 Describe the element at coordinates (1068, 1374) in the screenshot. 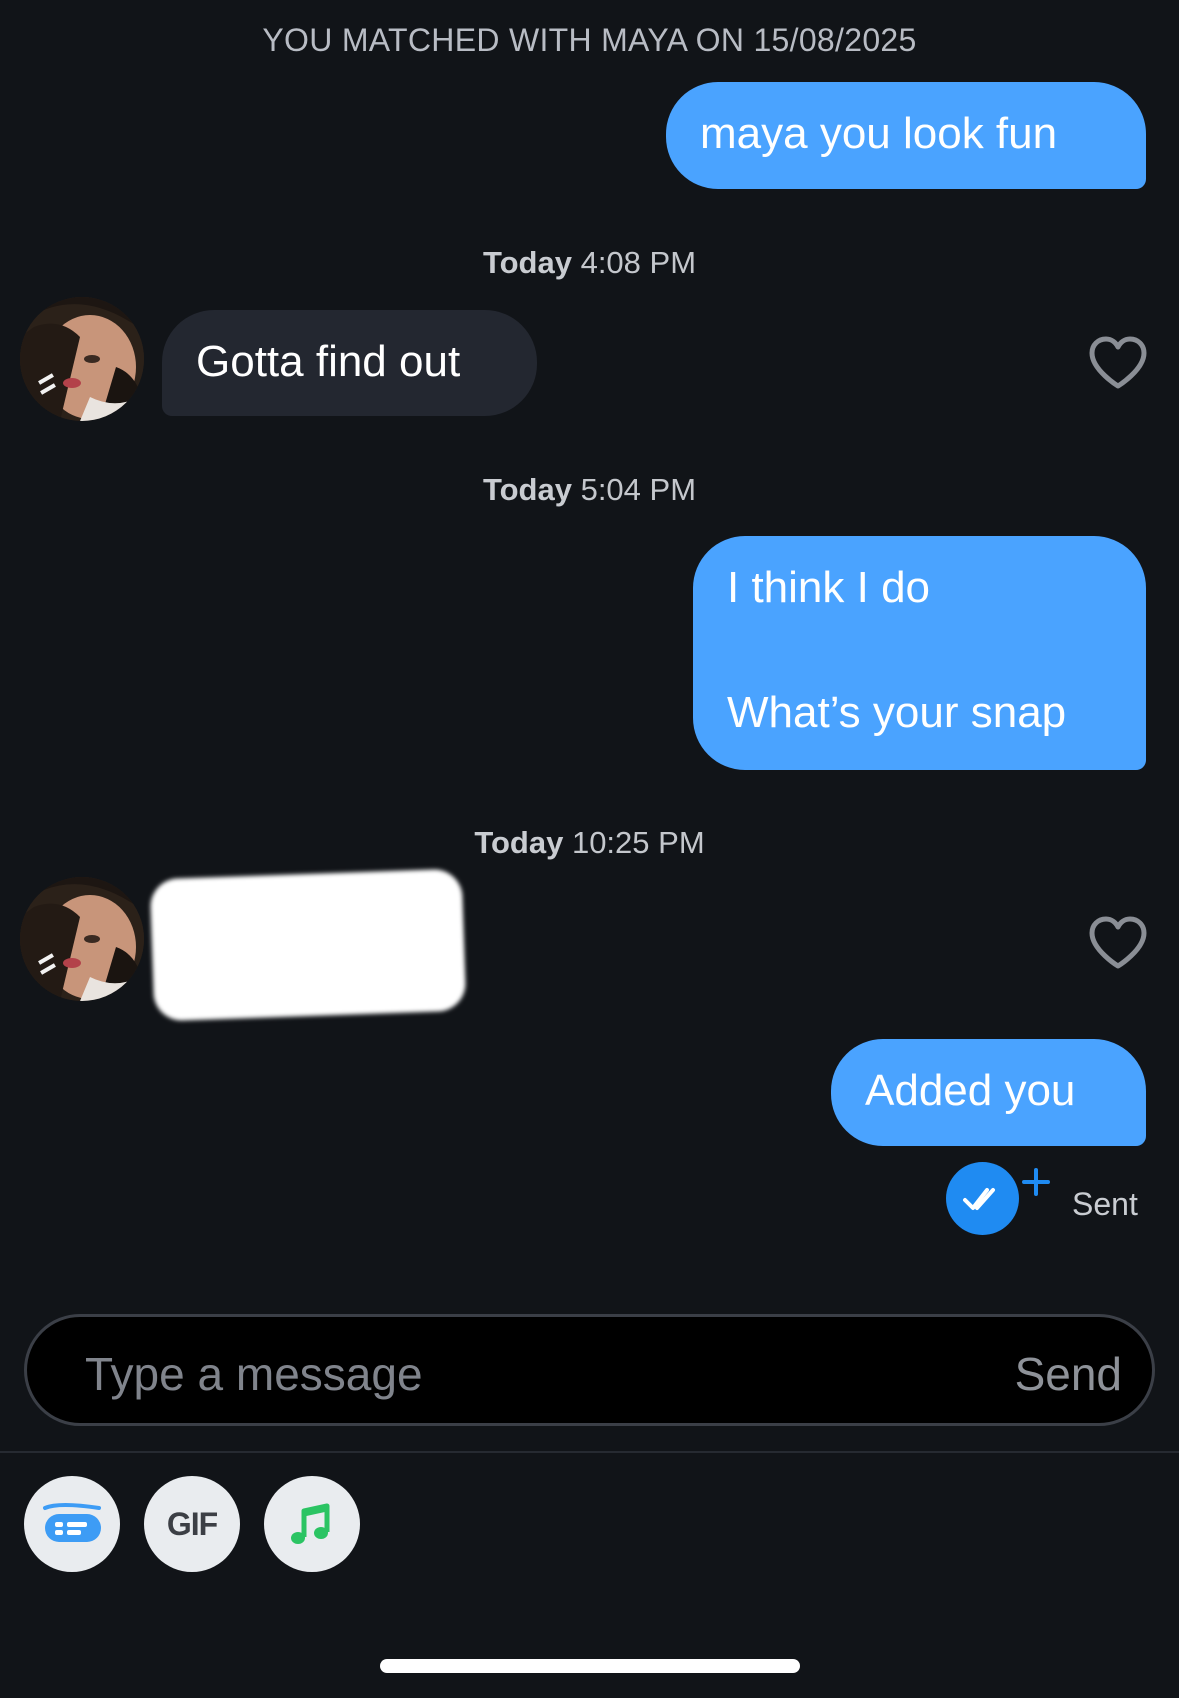

I see `send-button: Send` at that location.